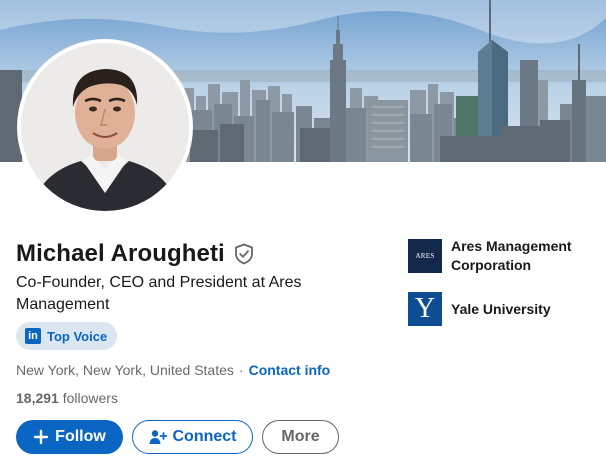 Image resolution: width=606 pixels, height=470 pixels. Describe the element at coordinates (158, 437) in the screenshot. I see `person-add-icon` at that location.